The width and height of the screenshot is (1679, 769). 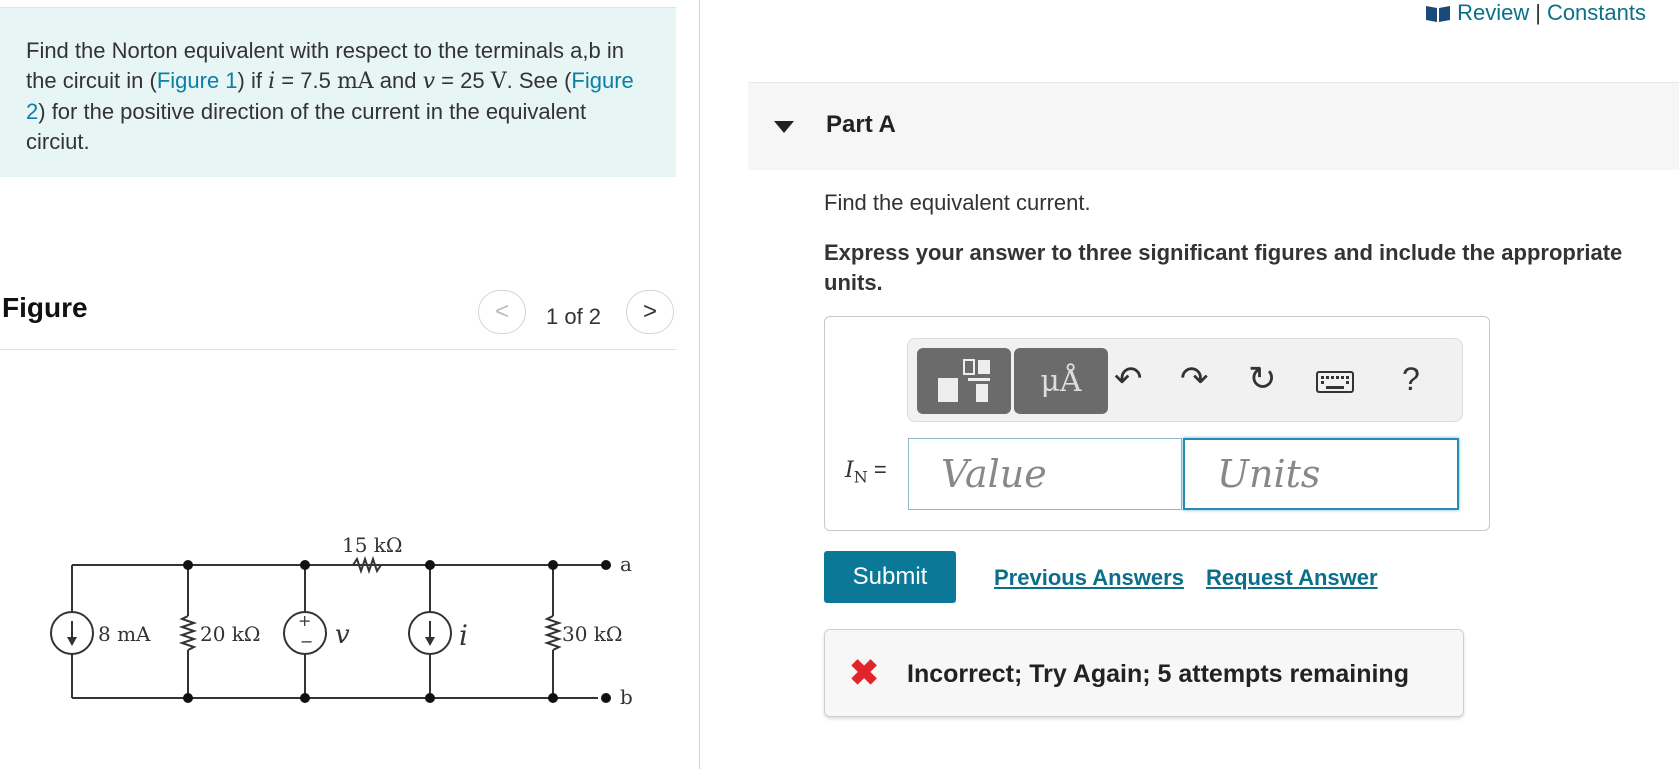 What do you see at coordinates (539, 80) in the screenshot?
I see `problem-text: . See (` at bounding box center [539, 80].